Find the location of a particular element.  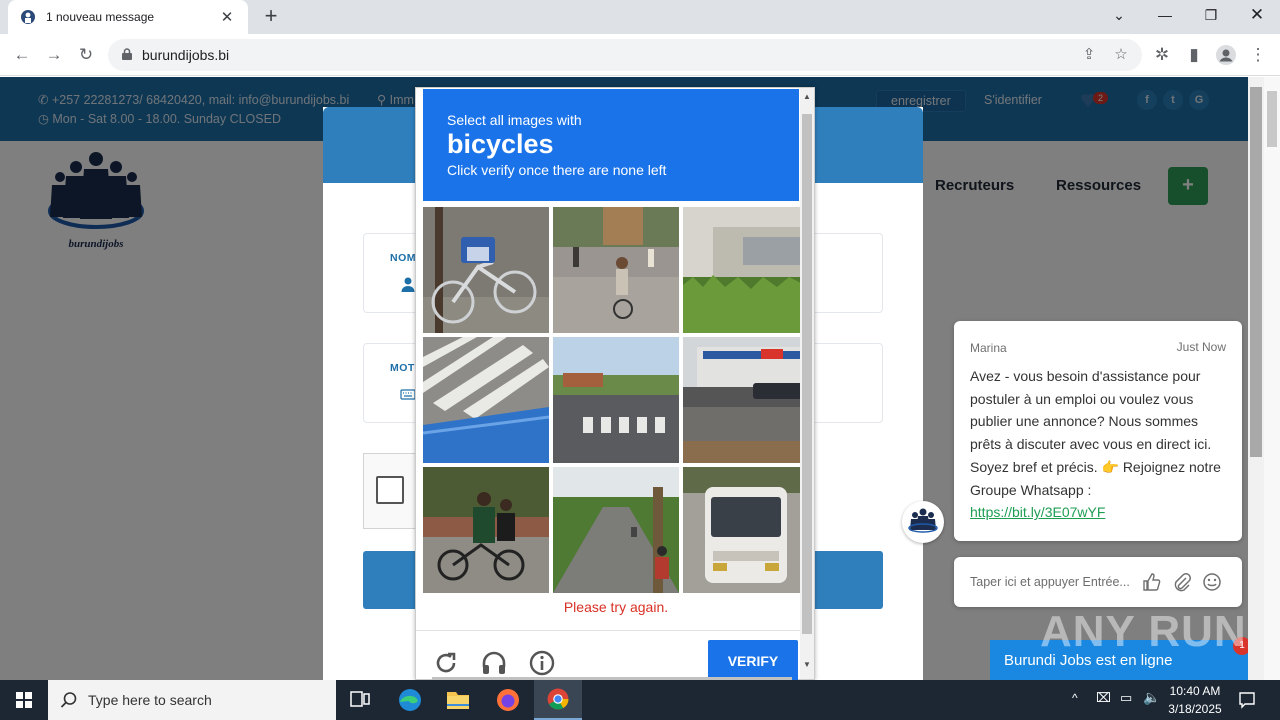

notifications-icon is located at coordinates (1247, 700).